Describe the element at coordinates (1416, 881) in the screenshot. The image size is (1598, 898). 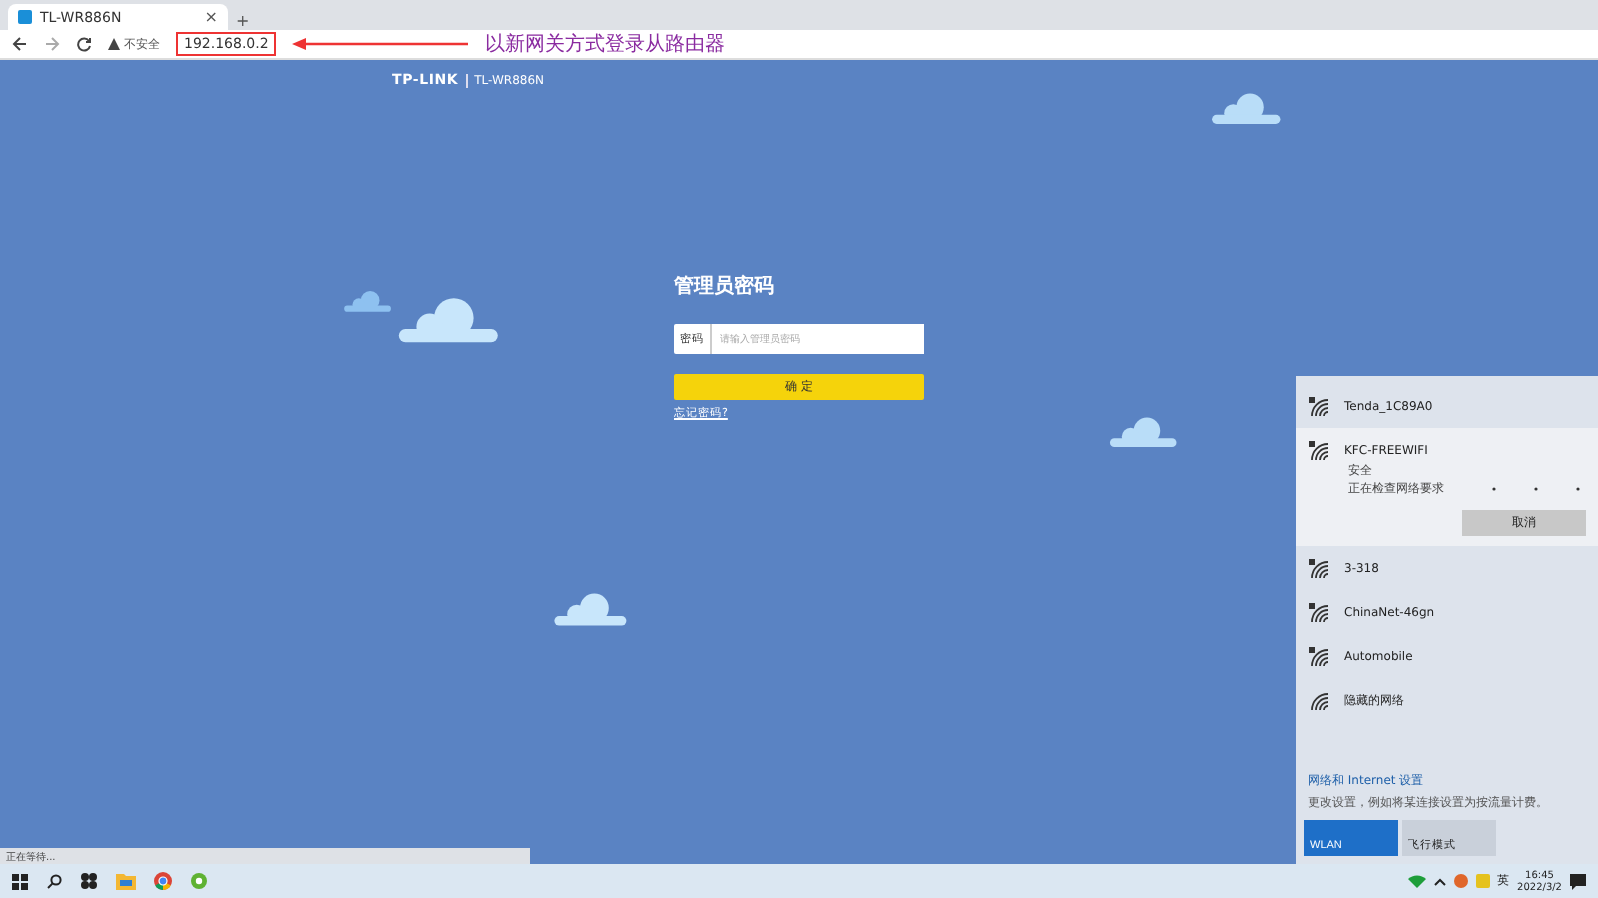
I see `wifi-icon` at that location.